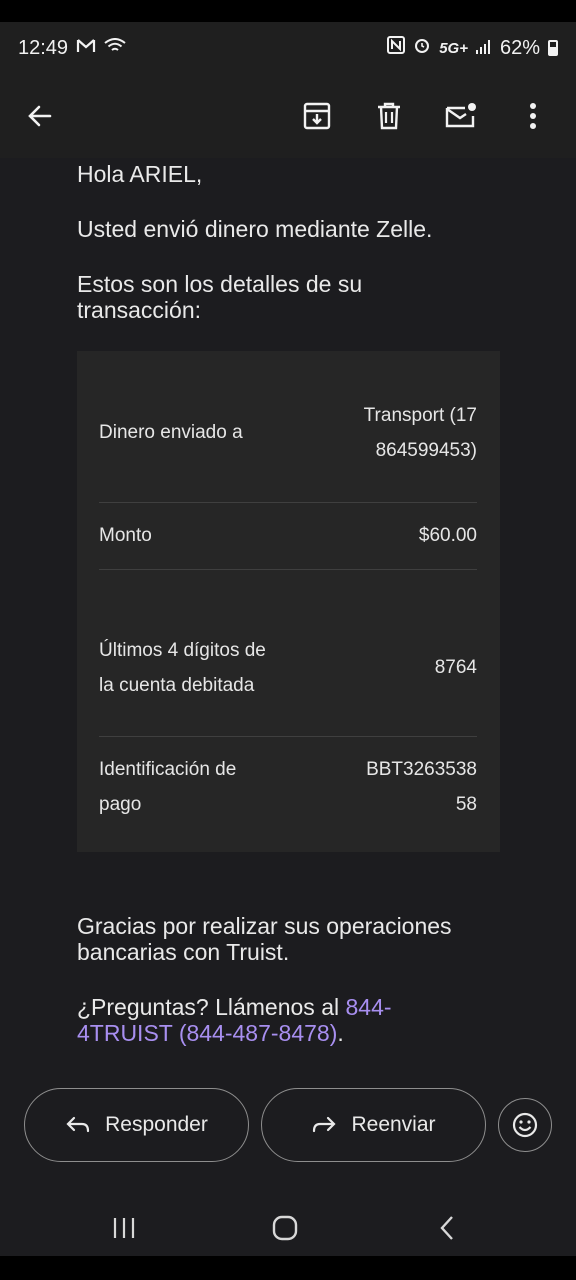 This screenshot has width=576, height=1280. Describe the element at coordinates (422, 48) in the screenshot. I see `alarm-icon` at that location.